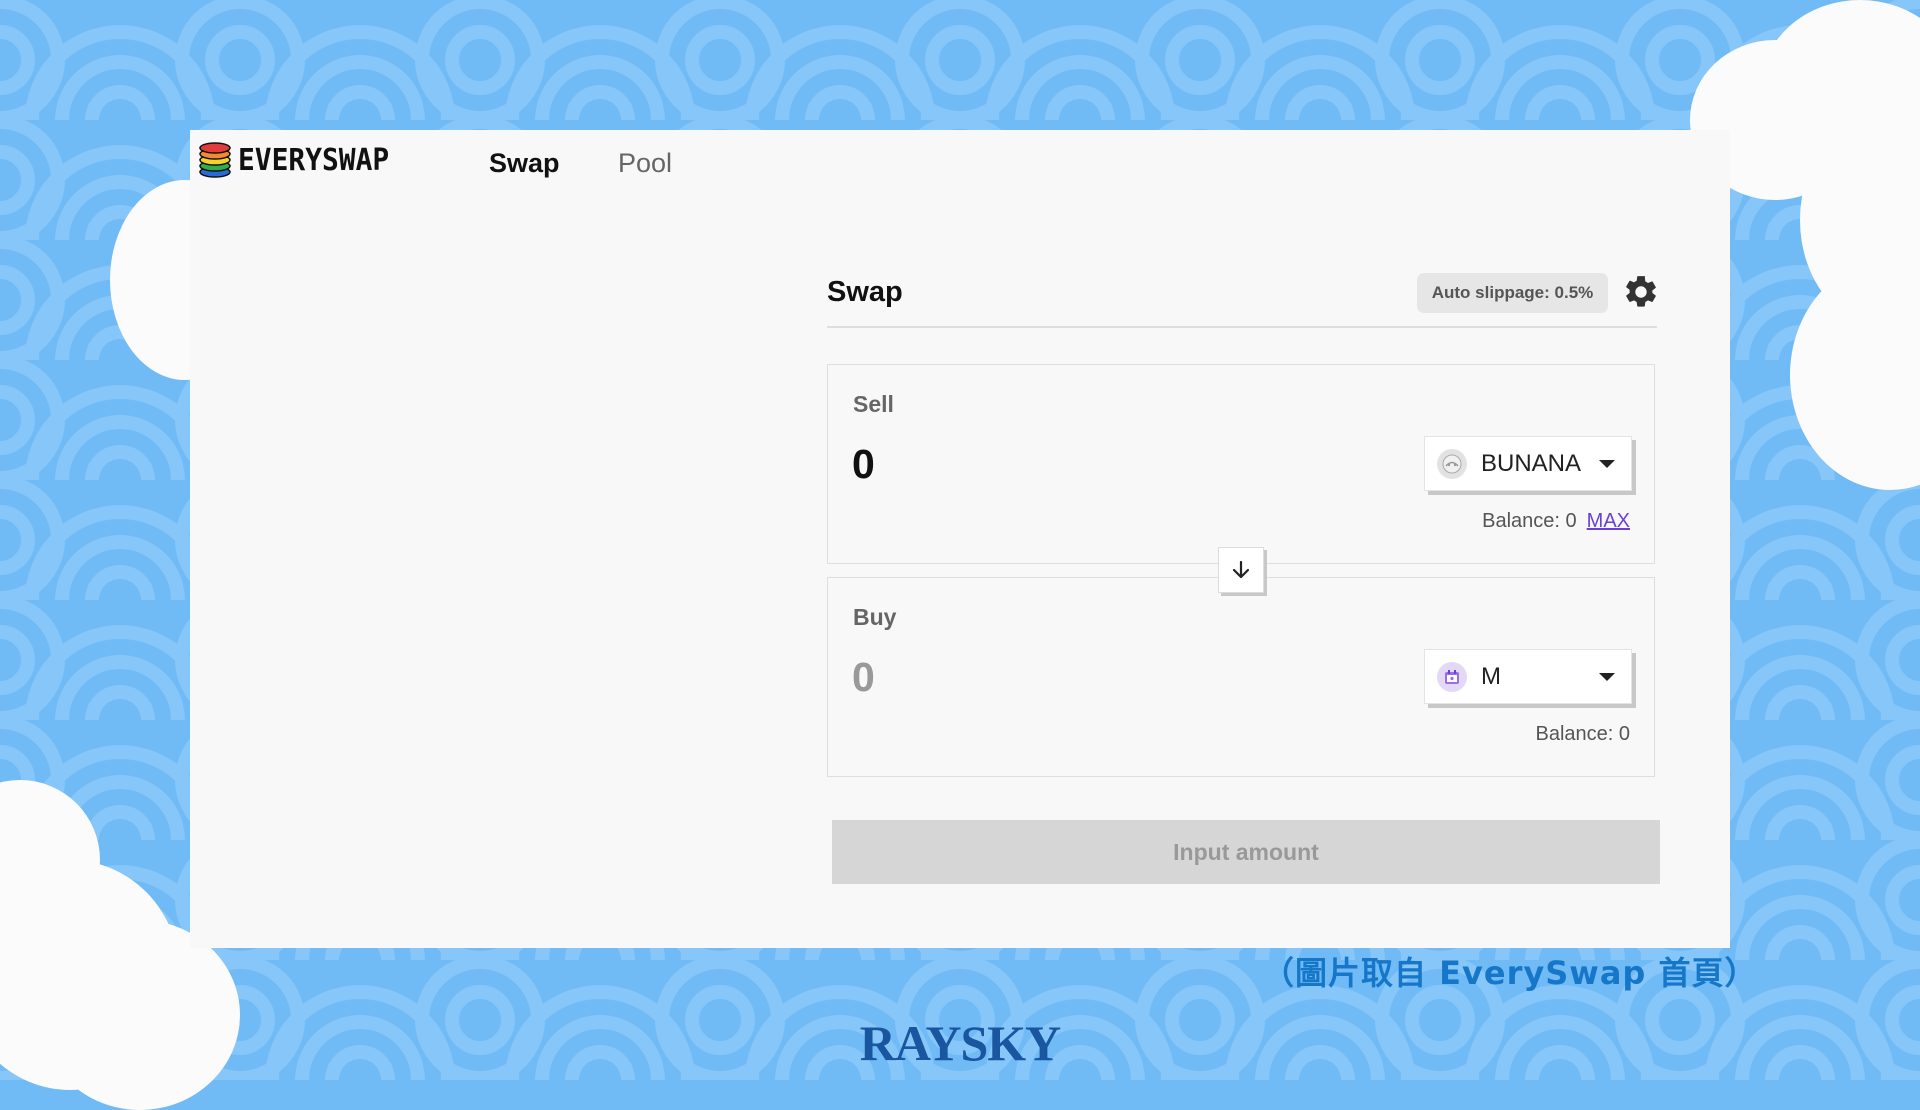 Image resolution: width=1920 pixels, height=1110 pixels. I want to click on stacked-rings-logo-icon, so click(215, 160).